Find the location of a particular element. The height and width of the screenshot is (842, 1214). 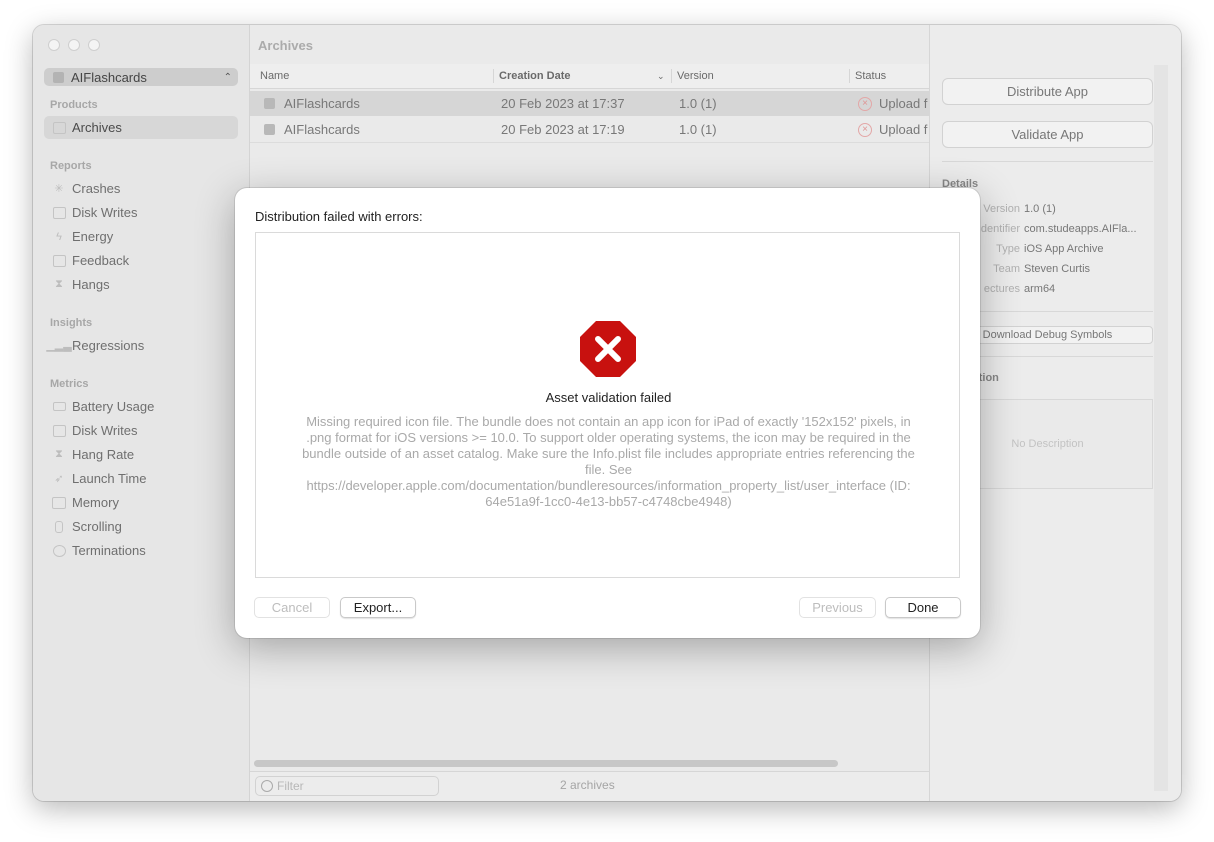

cancel-button: Cancel is located at coordinates (292, 607).